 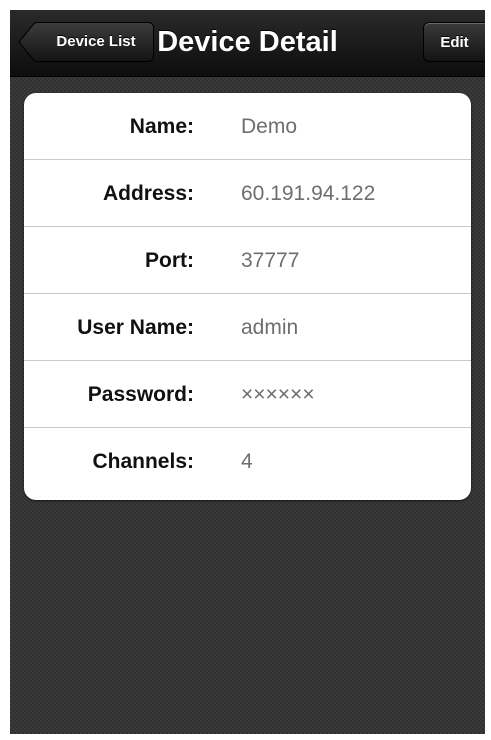 I want to click on row-value: 60.191.94.122, so click(x=308, y=193).